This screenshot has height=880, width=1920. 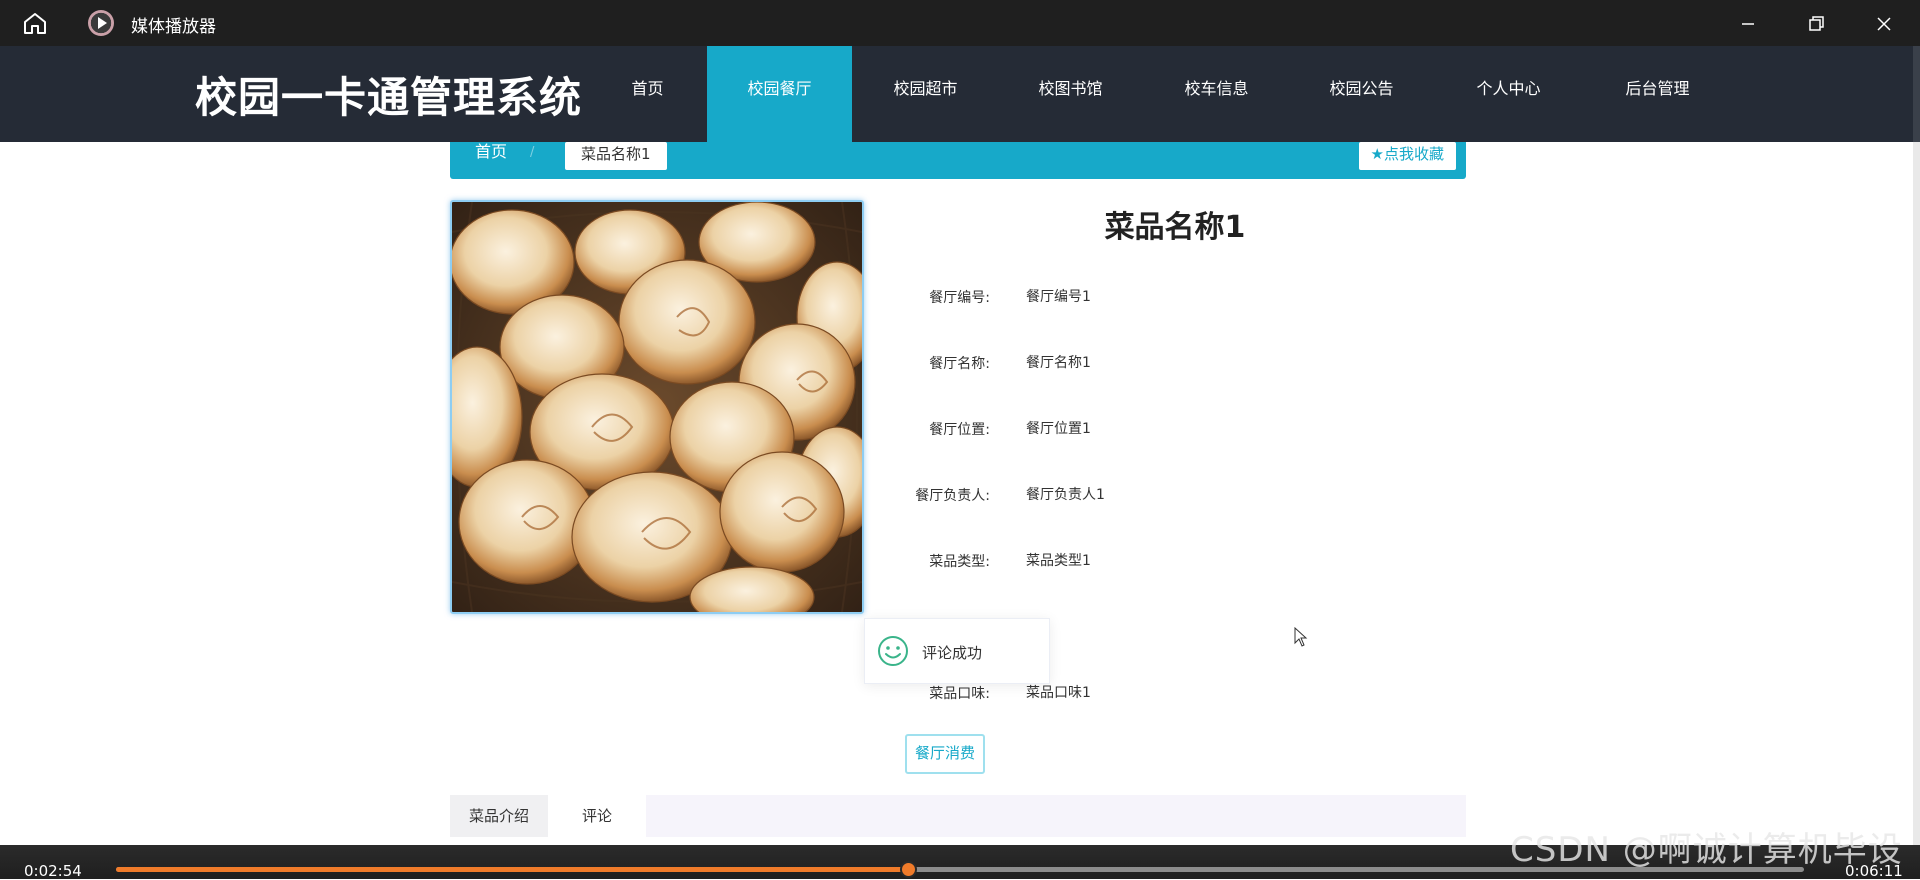 What do you see at coordinates (952, 496) in the screenshot?
I see `field-label-canteen-manager: 餐厅负责人:` at bounding box center [952, 496].